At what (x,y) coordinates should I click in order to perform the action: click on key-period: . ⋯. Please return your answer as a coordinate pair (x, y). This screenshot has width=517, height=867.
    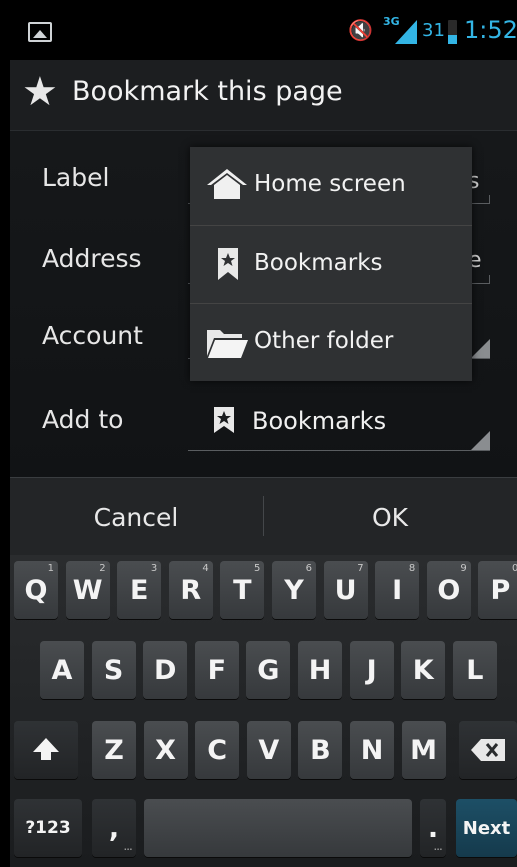
    Looking at the image, I should click on (433, 828).